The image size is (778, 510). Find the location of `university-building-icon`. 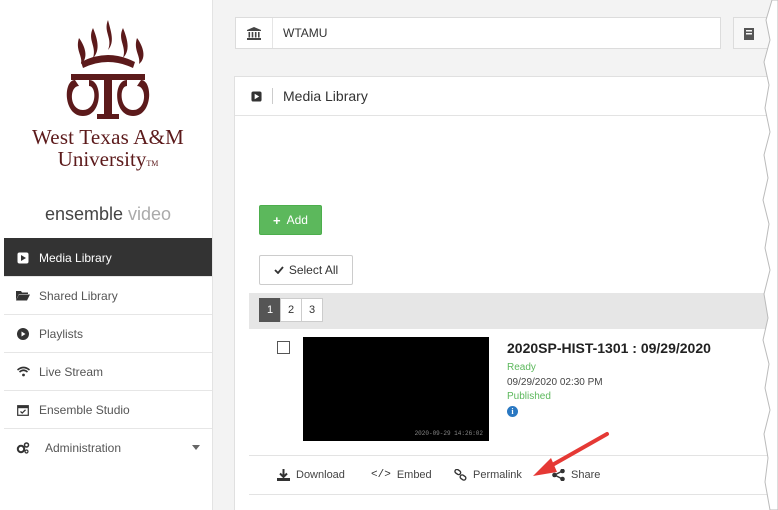

university-building-icon is located at coordinates (254, 33).